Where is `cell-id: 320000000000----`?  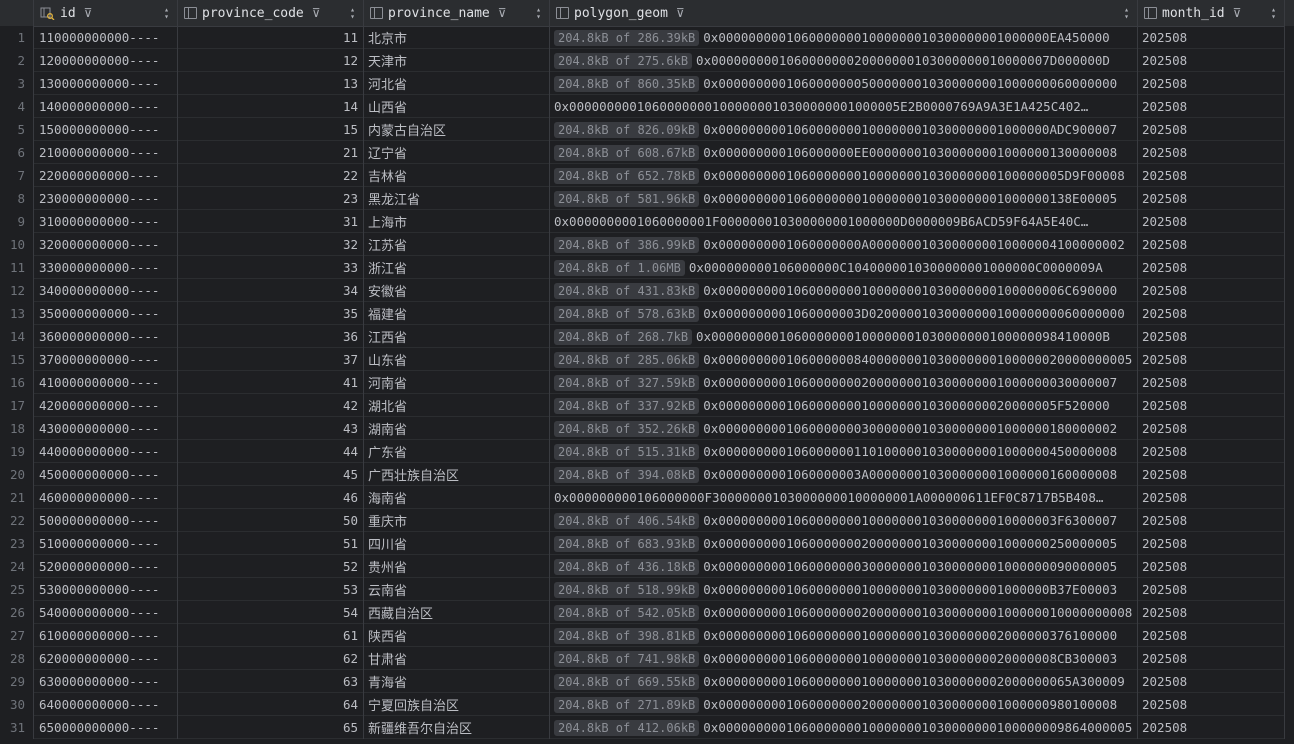
cell-id: 320000000000---- is located at coordinates (106, 244).